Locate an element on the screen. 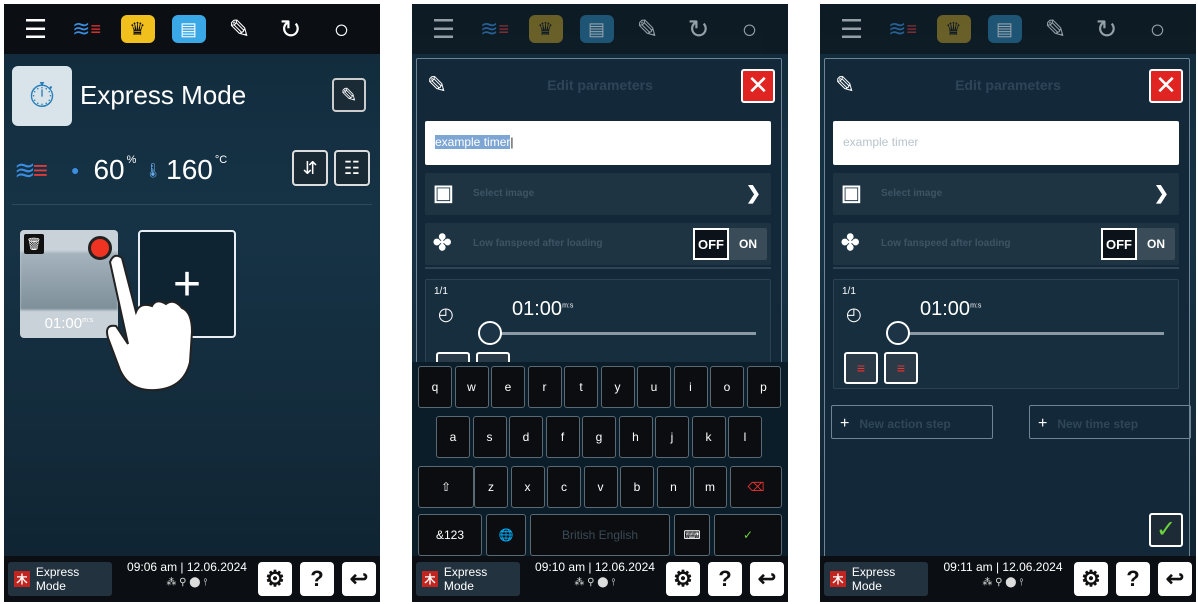 The height and width of the screenshot is (604, 1198). step-count: 1/1 is located at coordinates (441, 291).